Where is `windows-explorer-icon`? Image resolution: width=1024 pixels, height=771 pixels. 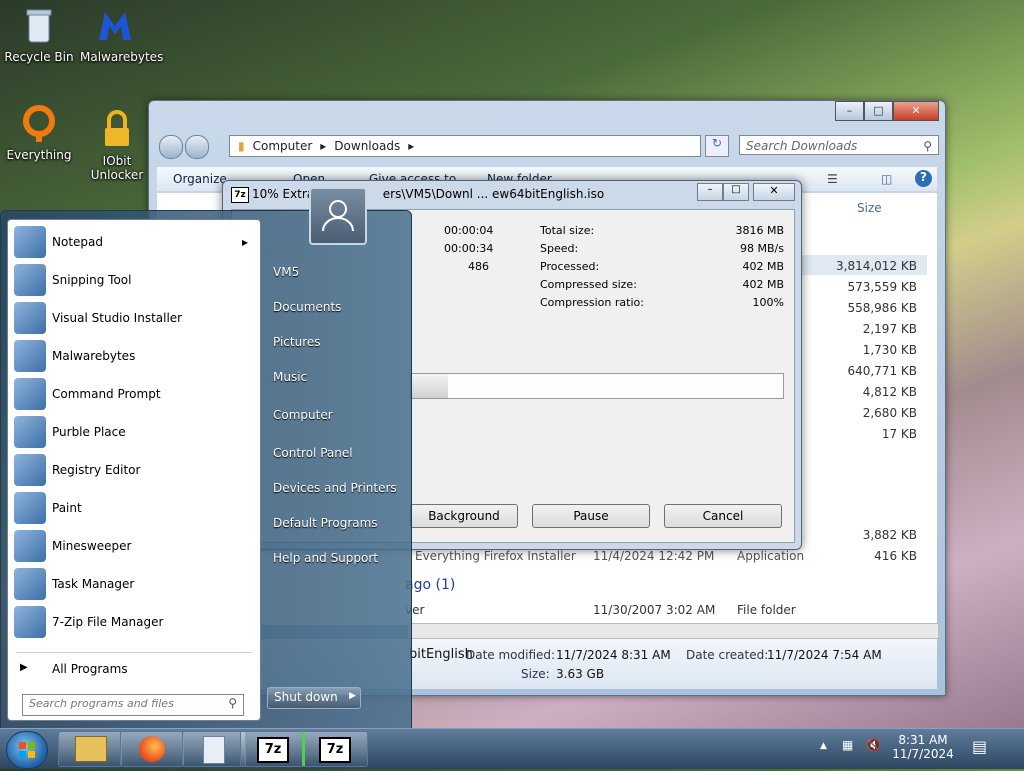 windows-explorer-icon is located at coordinates (91, 749).